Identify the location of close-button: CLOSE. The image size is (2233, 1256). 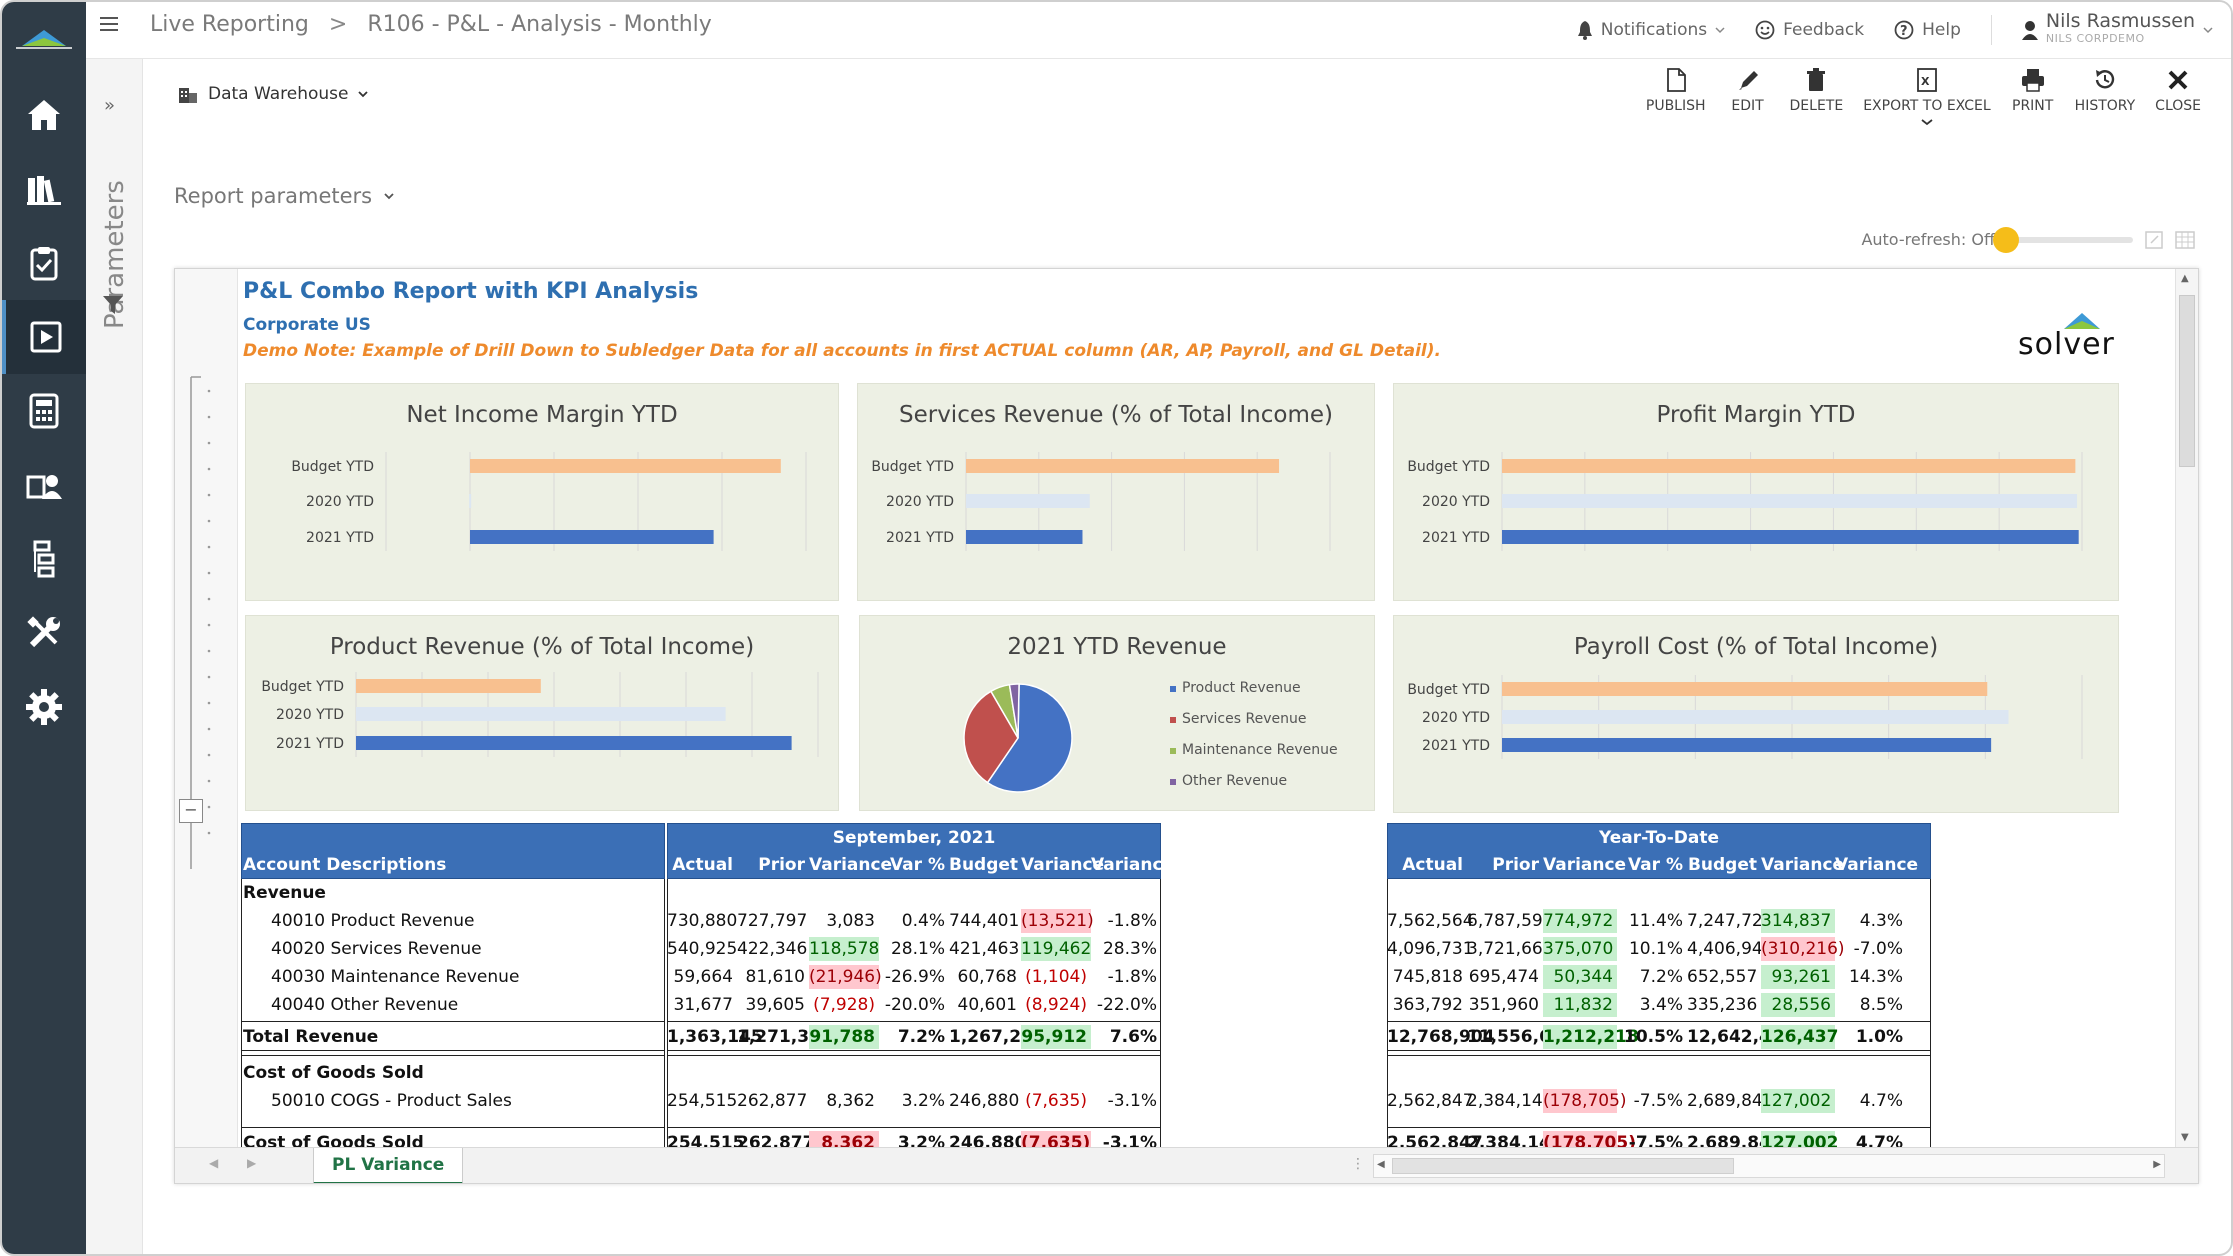
(2178, 91).